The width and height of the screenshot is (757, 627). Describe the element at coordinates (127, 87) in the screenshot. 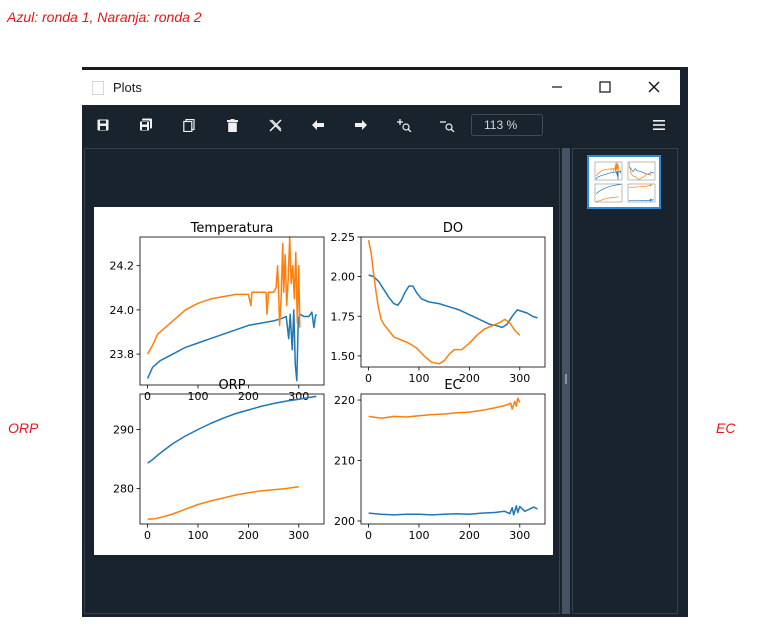

I see `window-title: Plots` at that location.